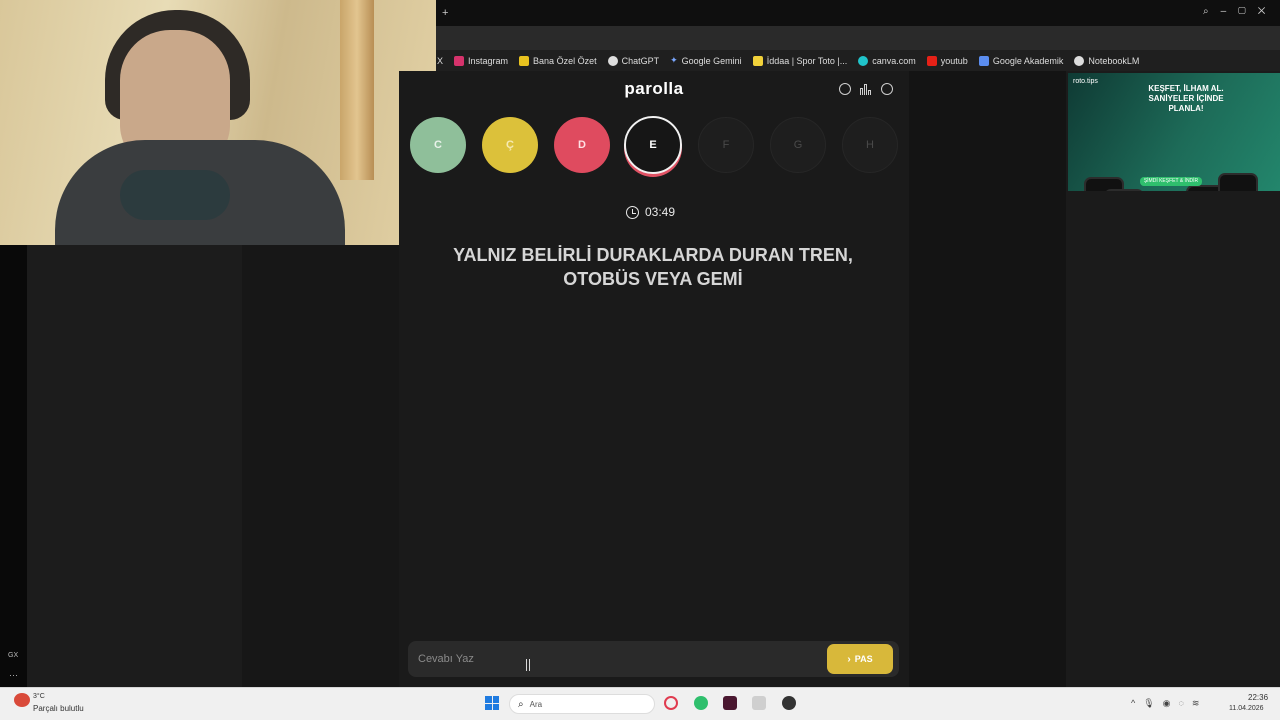  Describe the element at coordinates (1079, 60) in the screenshot. I see `notebooklm-icon` at that location.